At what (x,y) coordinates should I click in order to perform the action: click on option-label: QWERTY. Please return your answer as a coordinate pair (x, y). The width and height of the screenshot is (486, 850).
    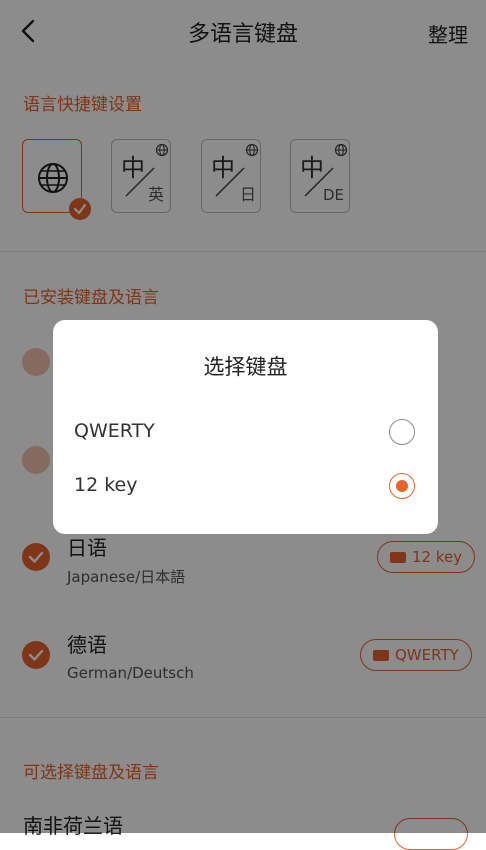
    Looking at the image, I should click on (114, 431).